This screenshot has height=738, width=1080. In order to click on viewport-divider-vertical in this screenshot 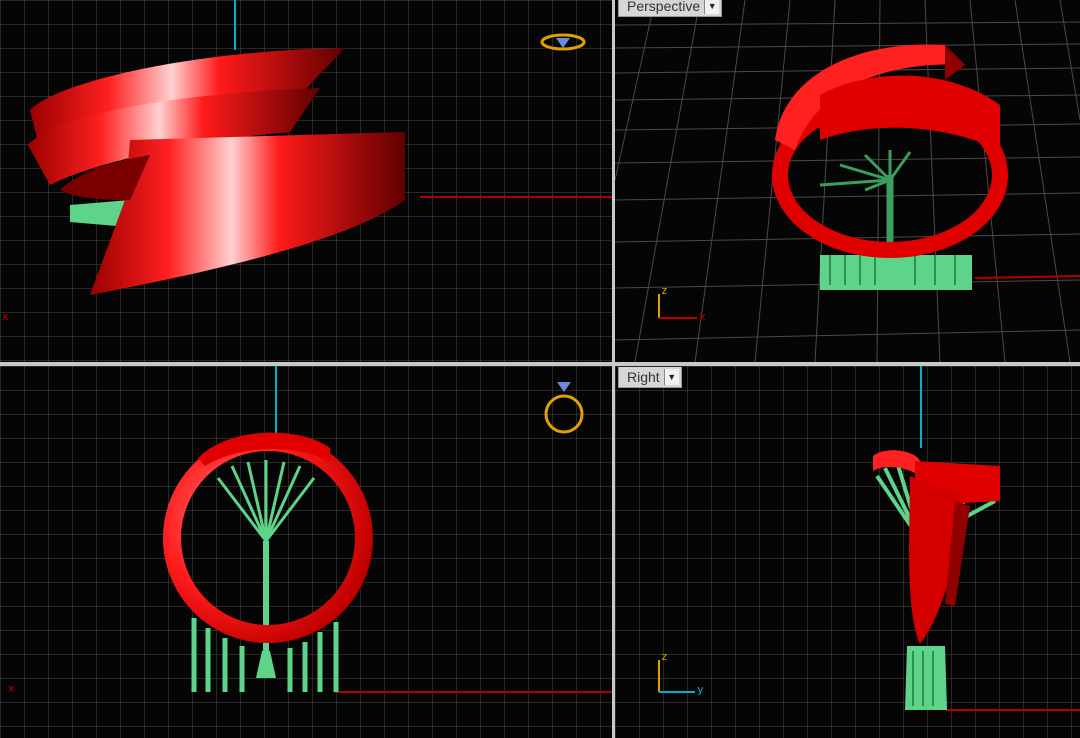, I will do `click(613, 369)`.